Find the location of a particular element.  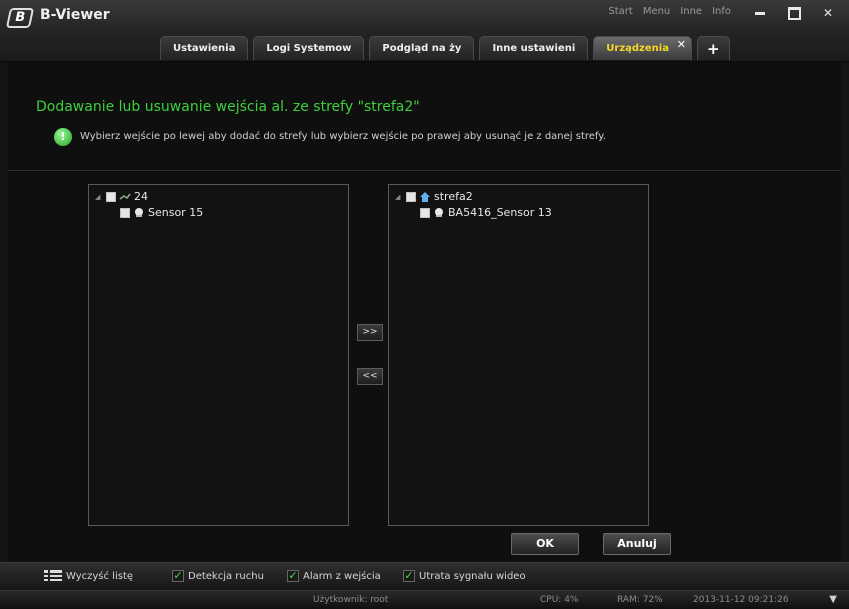

filter-motion-label: Detekcja ruchu is located at coordinates (226, 576).